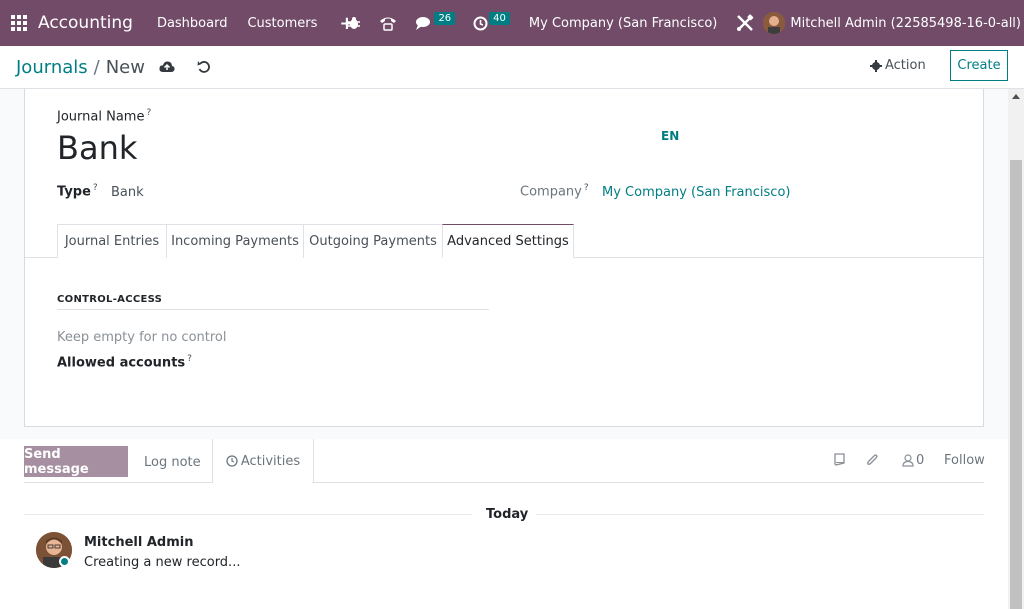 The height and width of the screenshot is (609, 1024). Describe the element at coordinates (696, 192) in the screenshot. I see `company-field: My Company (San Francisco)` at that location.